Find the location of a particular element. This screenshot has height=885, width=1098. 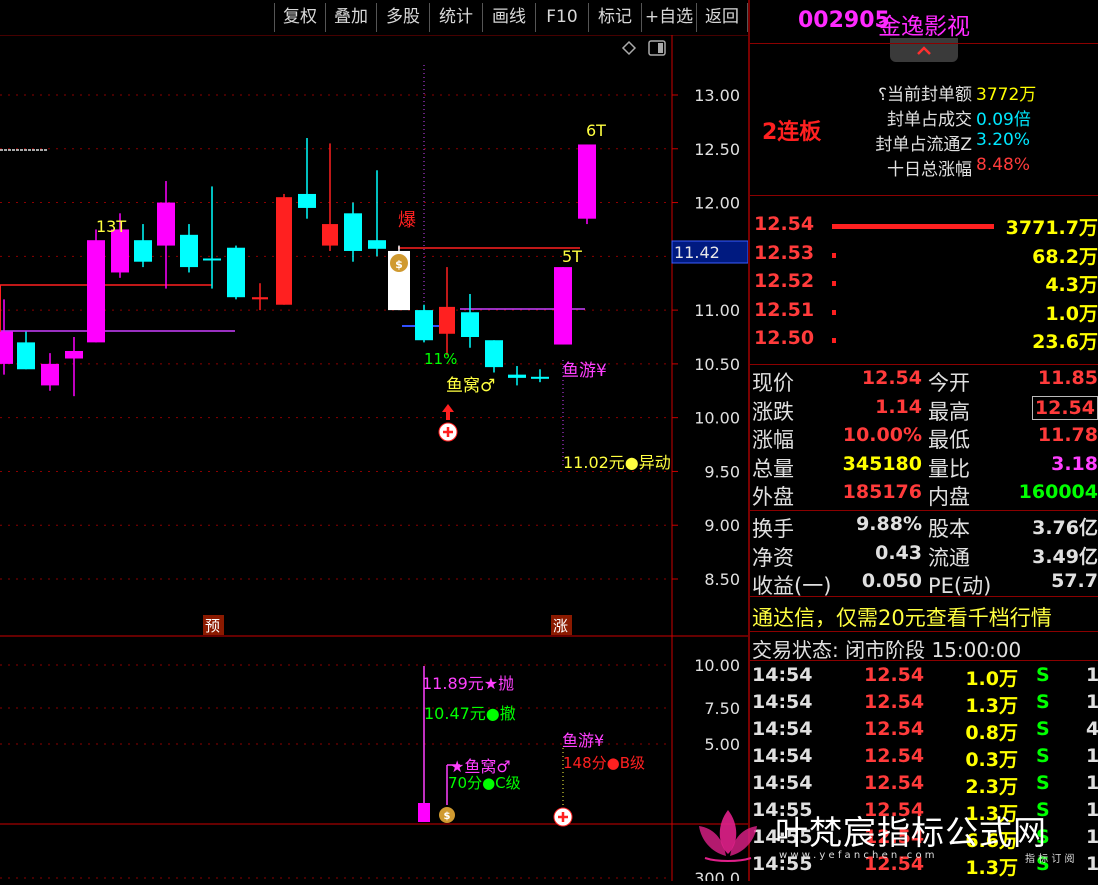

price-tick-label: 12.50 is located at coordinates (717, 149).